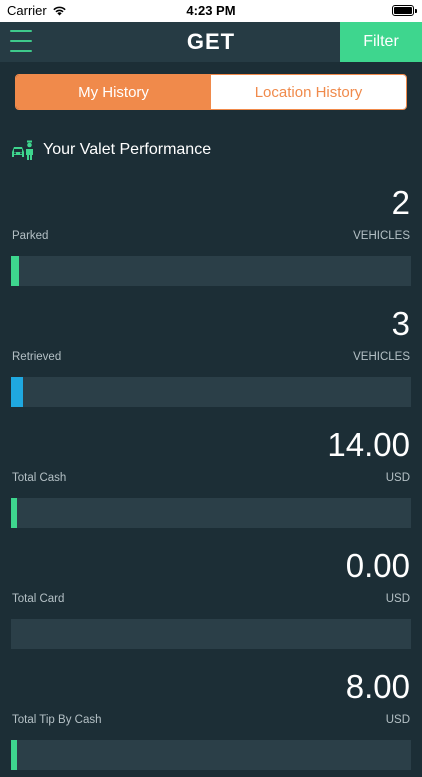 The height and width of the screenshot is (777, 422). Describe the element at coordinates (211, 601) in the screenshot. I see `metric-total-card: 0.00 Total Card USD` at that location.